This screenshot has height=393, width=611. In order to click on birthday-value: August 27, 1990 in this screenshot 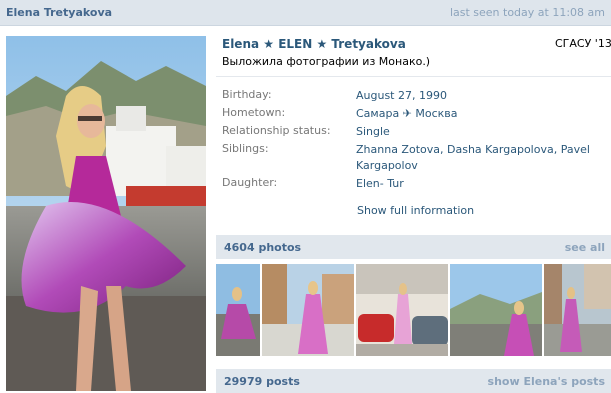, I will do `click(476, 96)`.